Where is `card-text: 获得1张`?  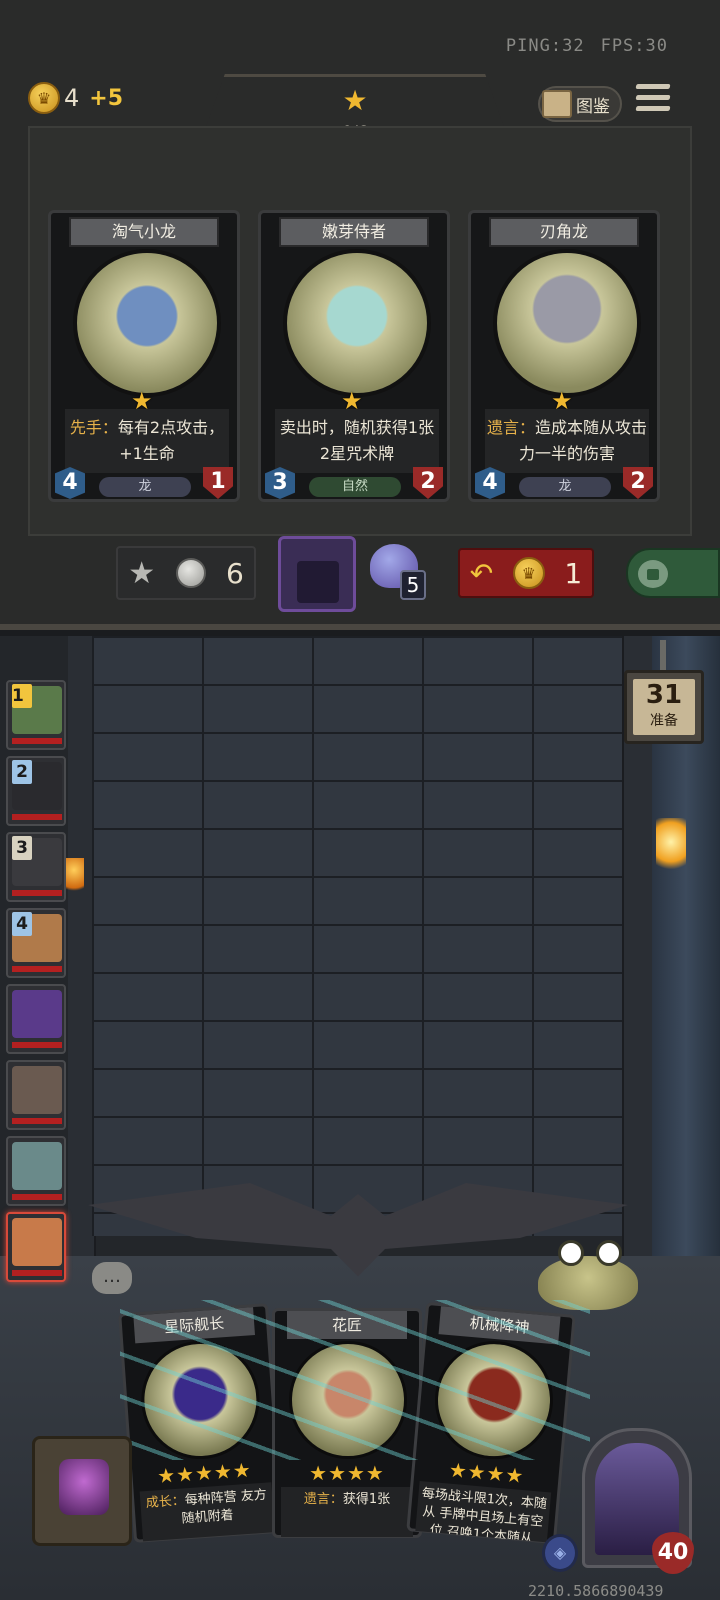
card-text: 获得1张 is located at coordinates (366, 1499).